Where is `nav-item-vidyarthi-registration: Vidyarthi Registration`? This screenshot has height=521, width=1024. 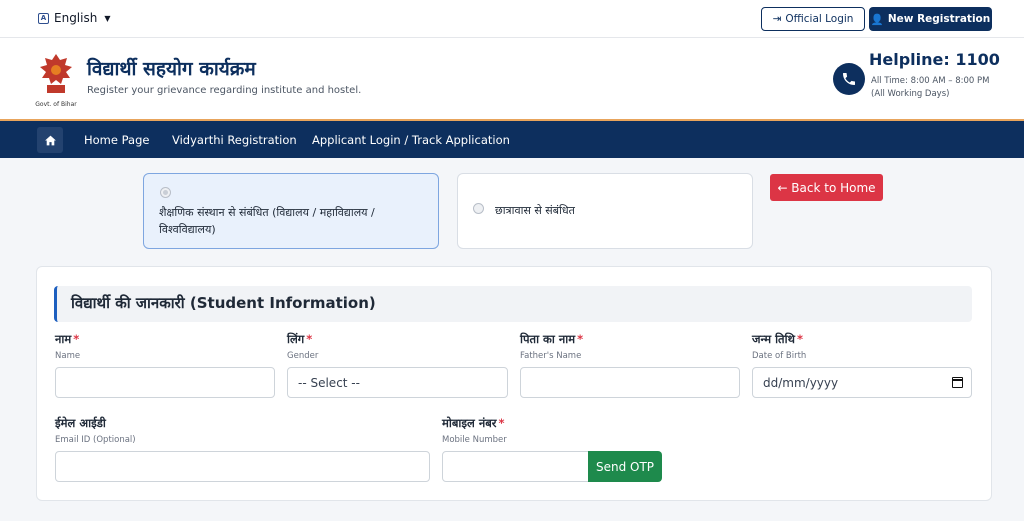 nav-item-vidyarthi-registration: Vidyarthi Registration is located at coordinates (234, 140).